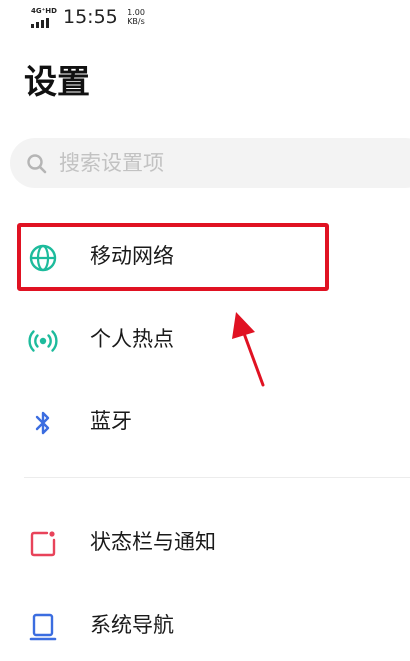  Describe the element at coordinates (44, 23) in the screenshot. I see `signal-bars-icon` at that location.